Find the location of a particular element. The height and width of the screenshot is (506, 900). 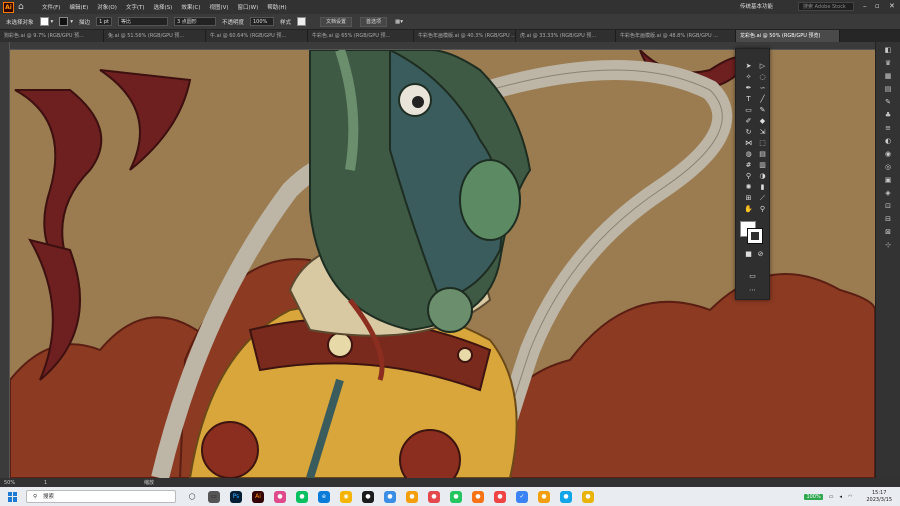

shaper-tool-icon: ✐ is located at coordinates (748, 121).